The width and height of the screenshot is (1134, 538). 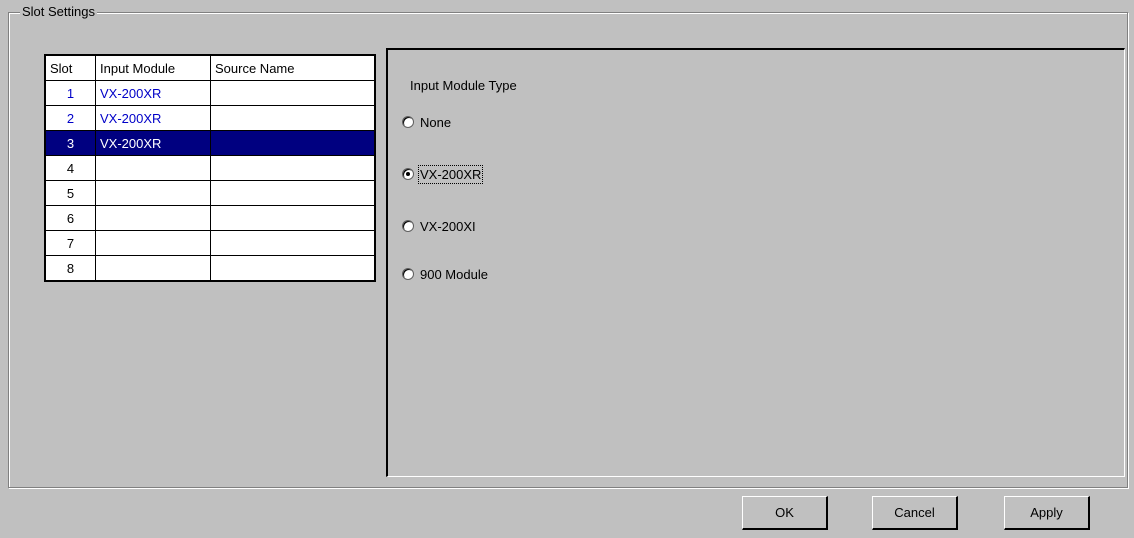 I want to click on radio-button-none, so click(x=408, y=122).